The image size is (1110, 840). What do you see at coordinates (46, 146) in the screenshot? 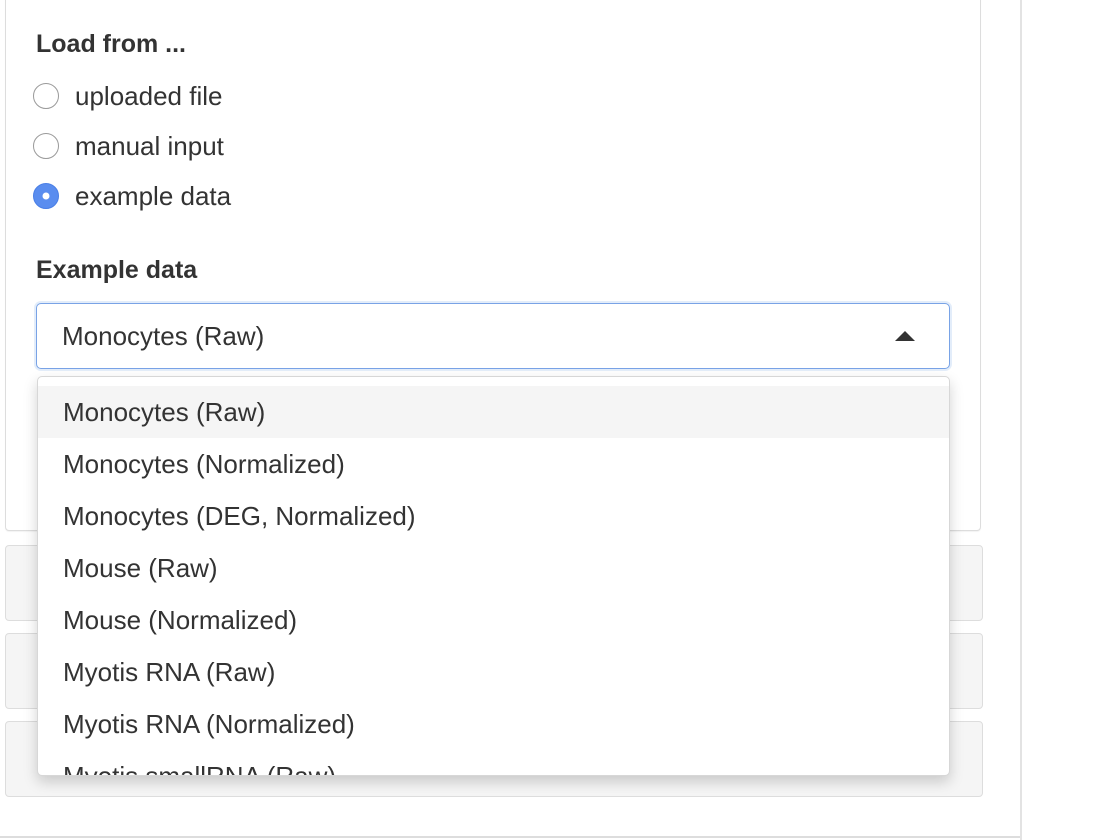
I see `radio-manual-input-indicator` at bounding box center [46, 146].